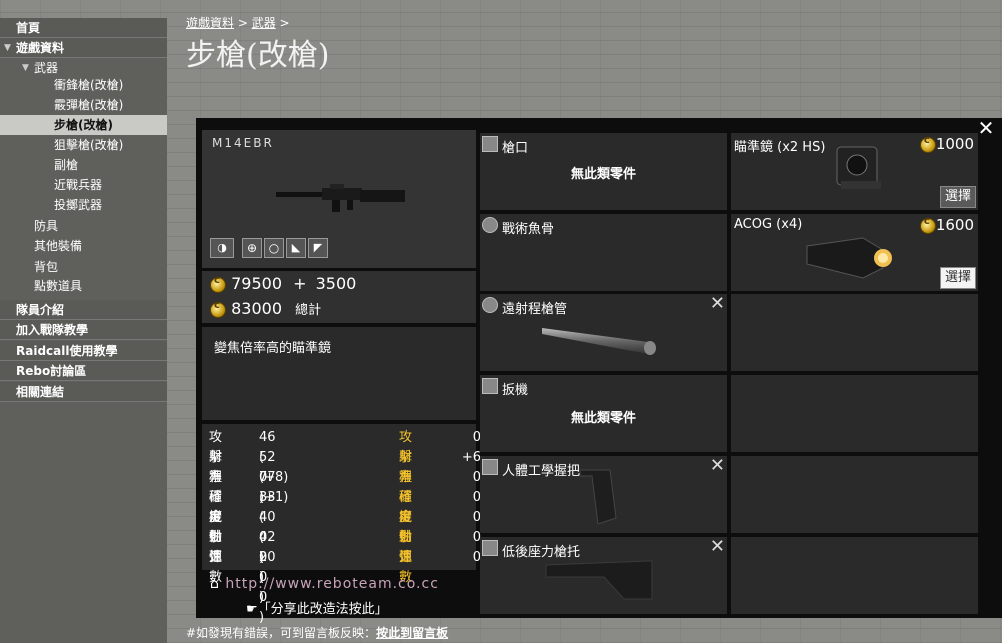 The height and width of the screenshot is (643, 1002). What do you see at coordinates (7, 48) in the screenshot?
I see `expand-arrow-icon: ▼` at bounding box center [7, 48].